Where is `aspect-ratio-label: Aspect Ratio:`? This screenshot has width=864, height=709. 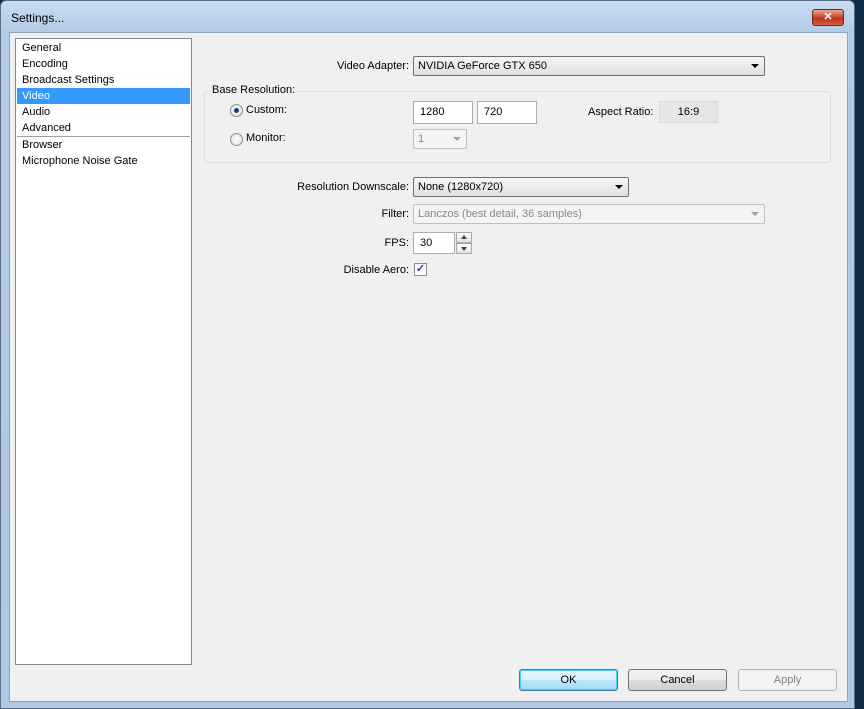
aspect-ratio-label: Aspect Ratio: is located at coordinates (621, 112).